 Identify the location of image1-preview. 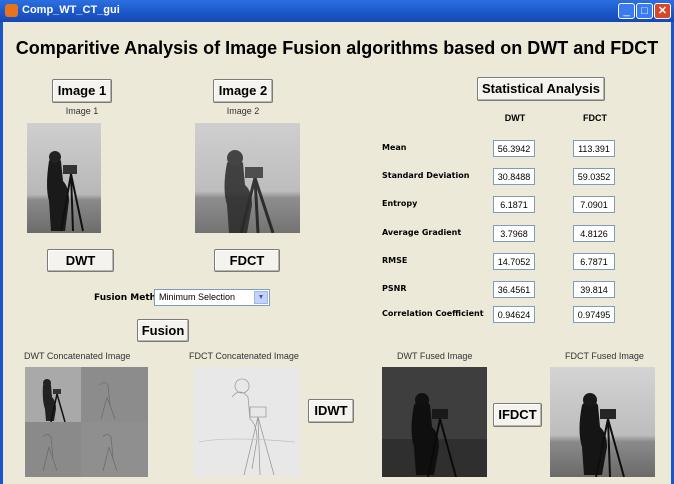
(64, 178).